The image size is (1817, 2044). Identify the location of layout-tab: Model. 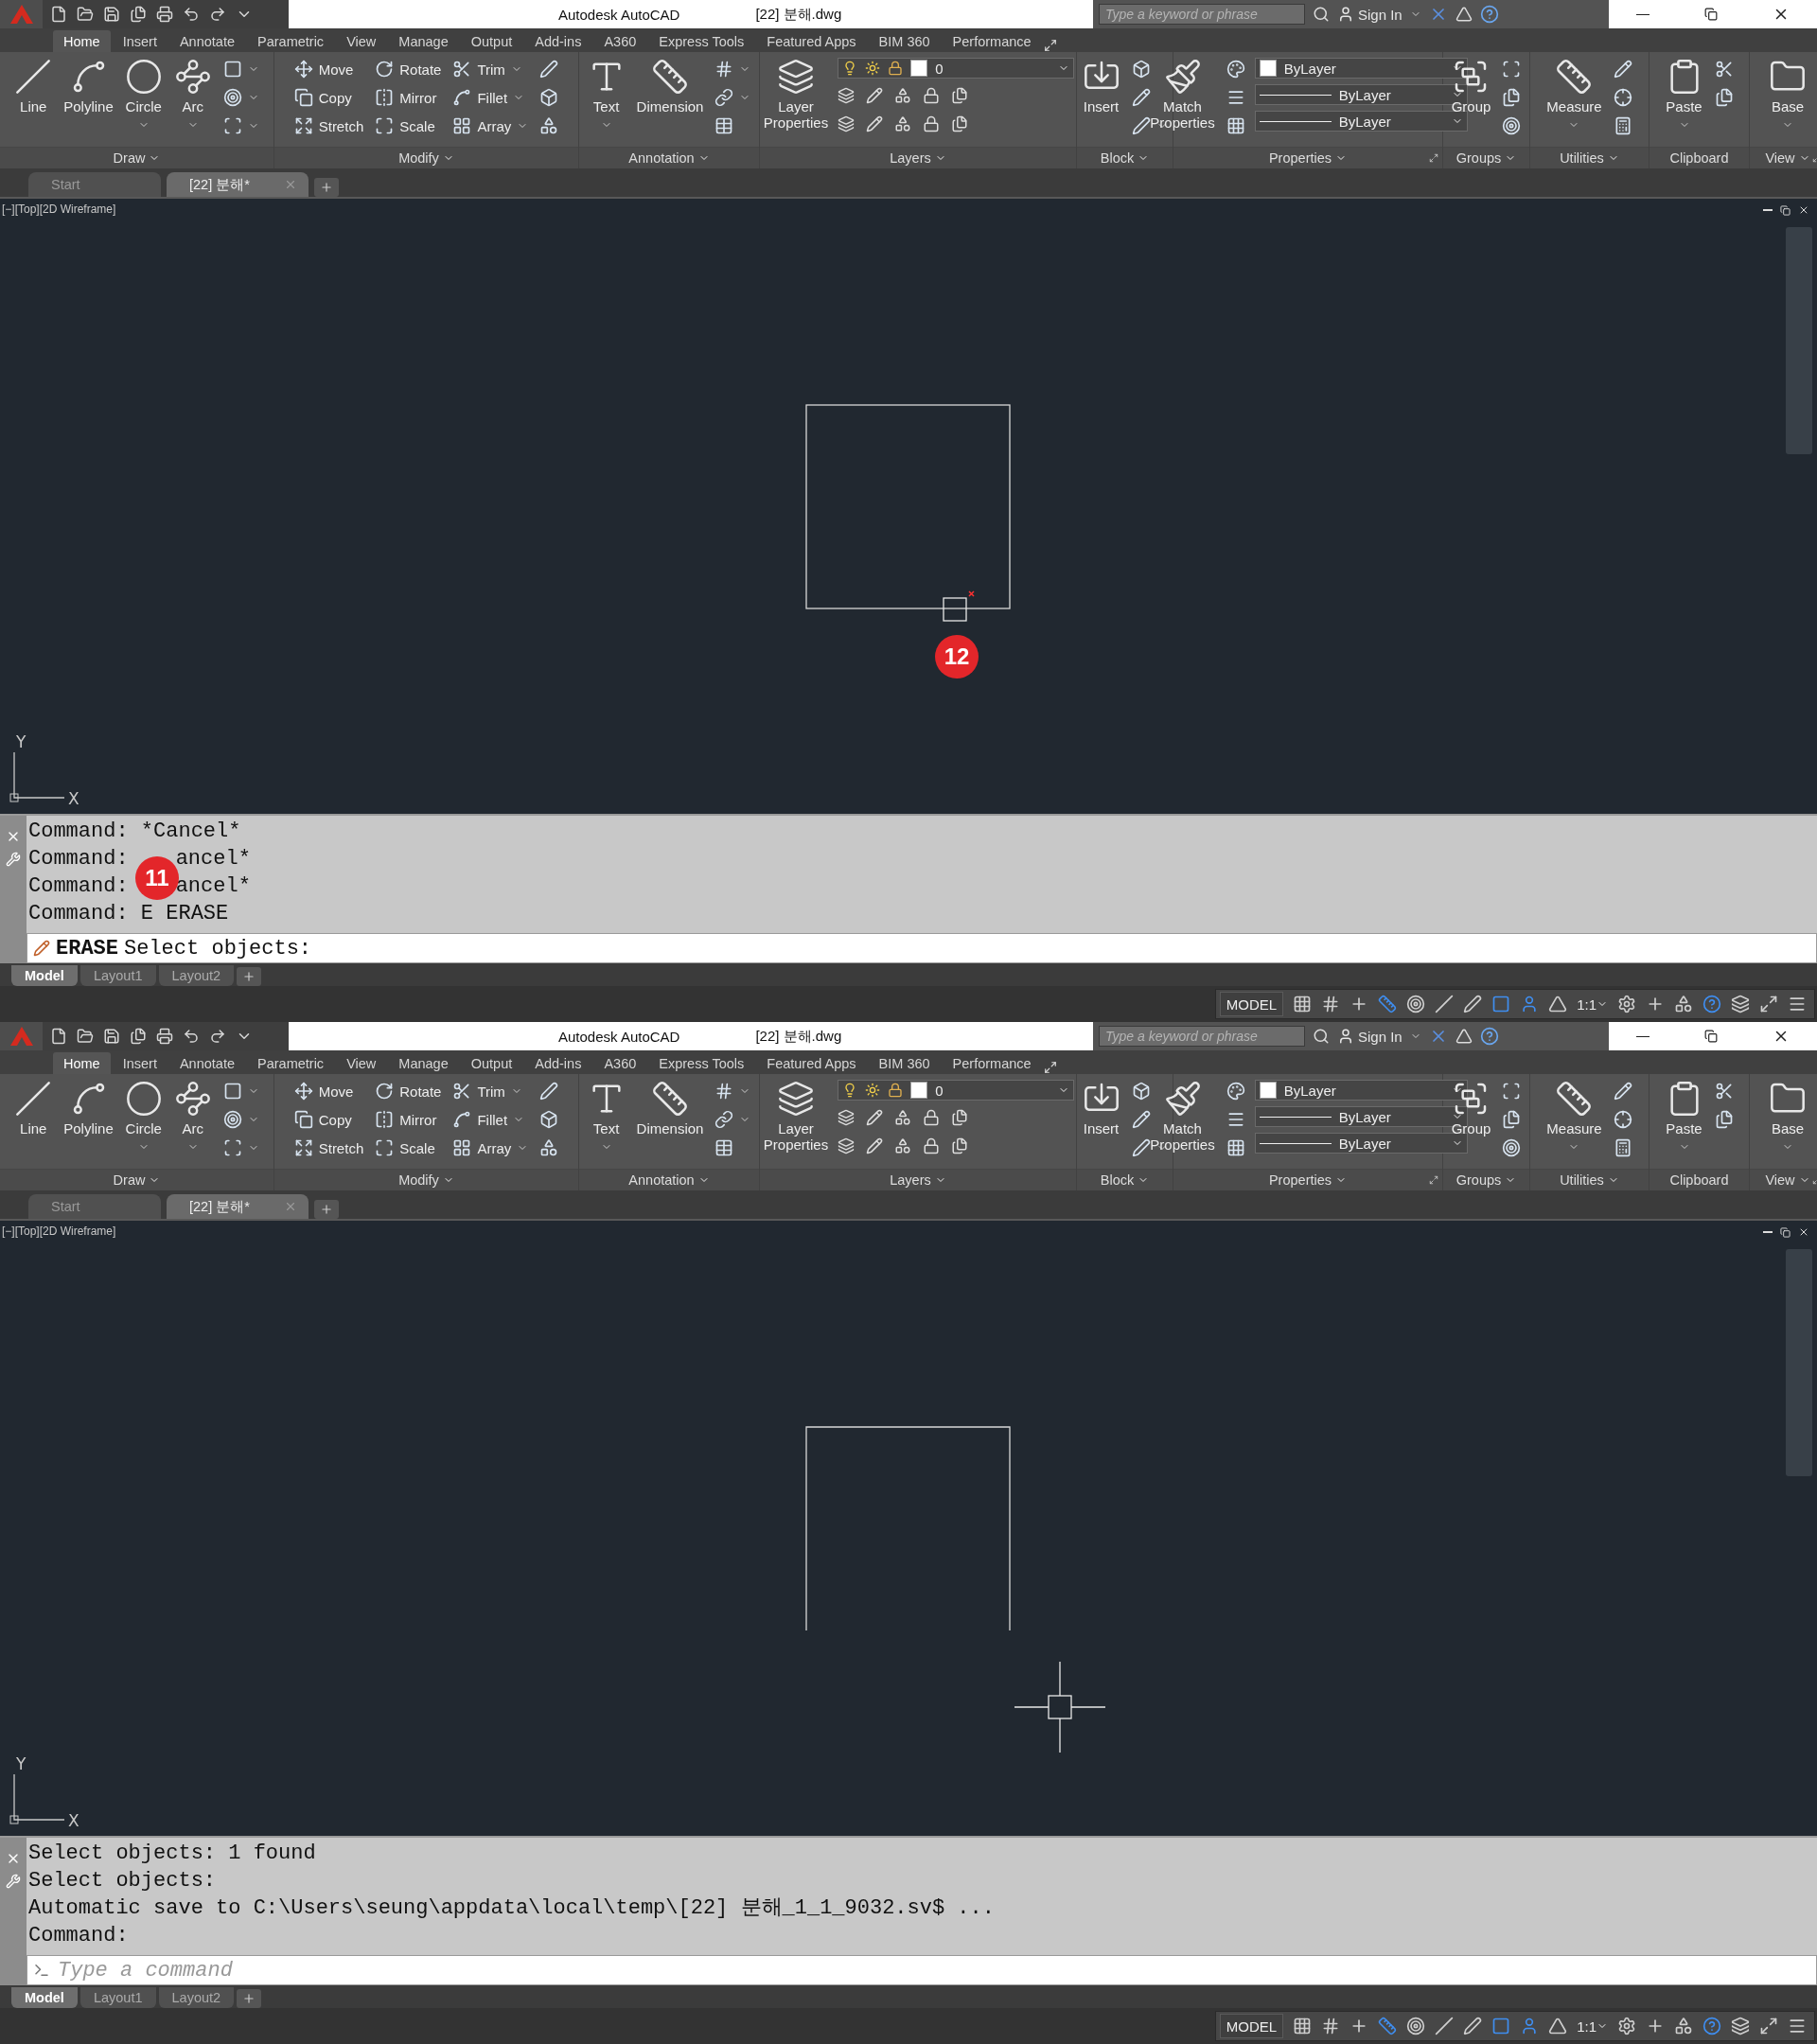
(44, 1997).